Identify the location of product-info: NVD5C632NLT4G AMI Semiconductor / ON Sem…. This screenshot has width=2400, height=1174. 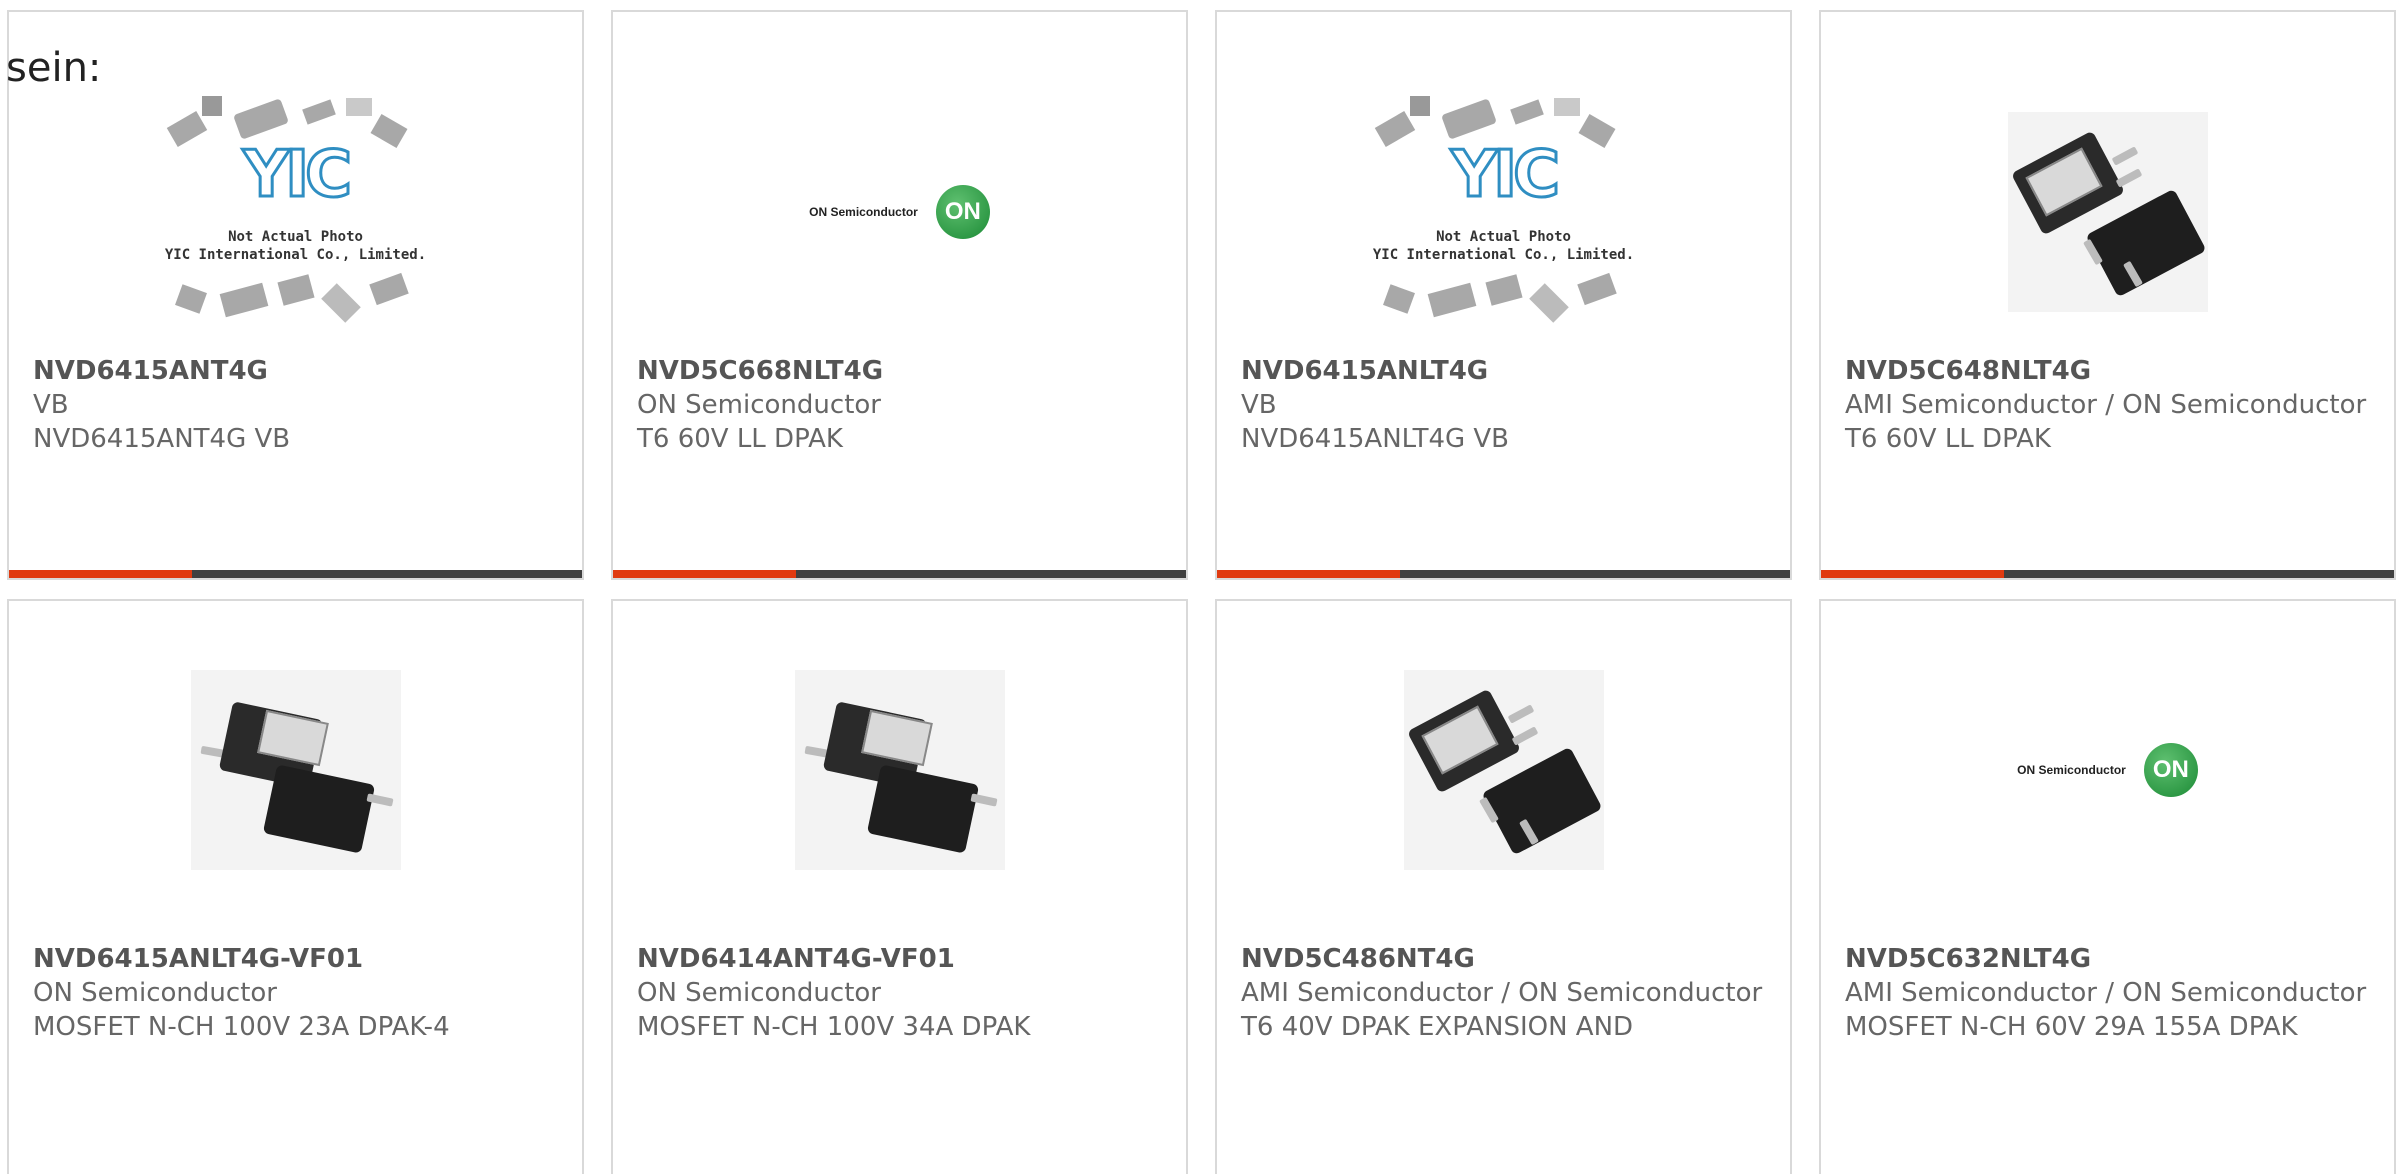
(2107, 993).